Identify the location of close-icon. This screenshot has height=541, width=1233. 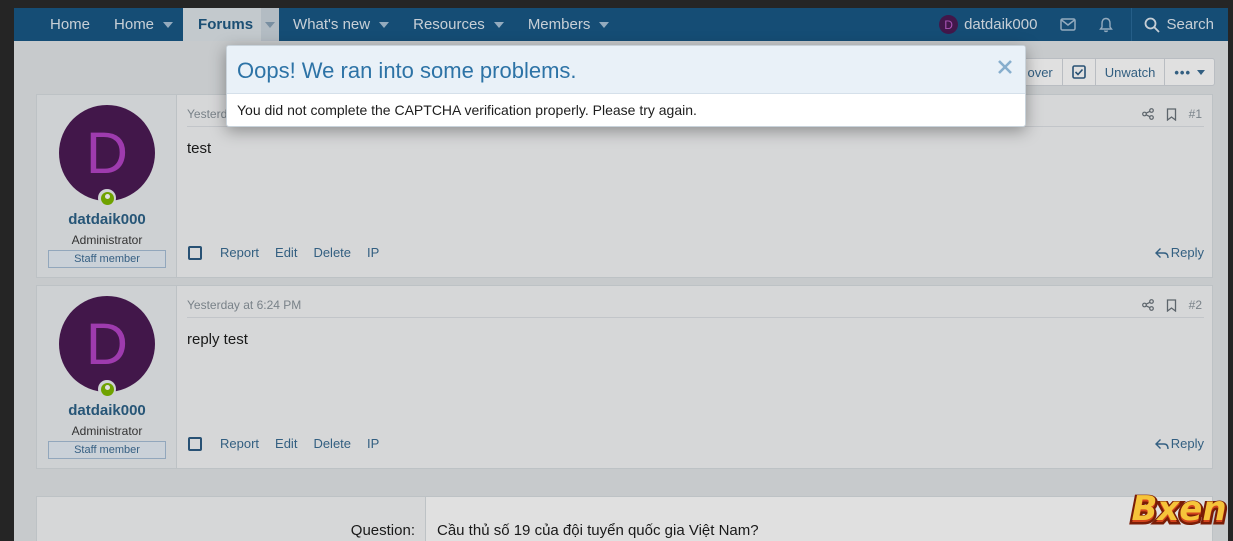
(1005, 67).